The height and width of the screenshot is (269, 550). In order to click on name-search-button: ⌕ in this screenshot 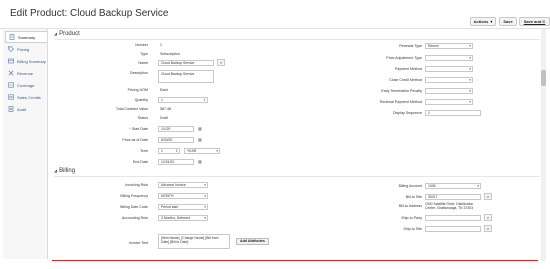, I will do `click(221, 62)`.